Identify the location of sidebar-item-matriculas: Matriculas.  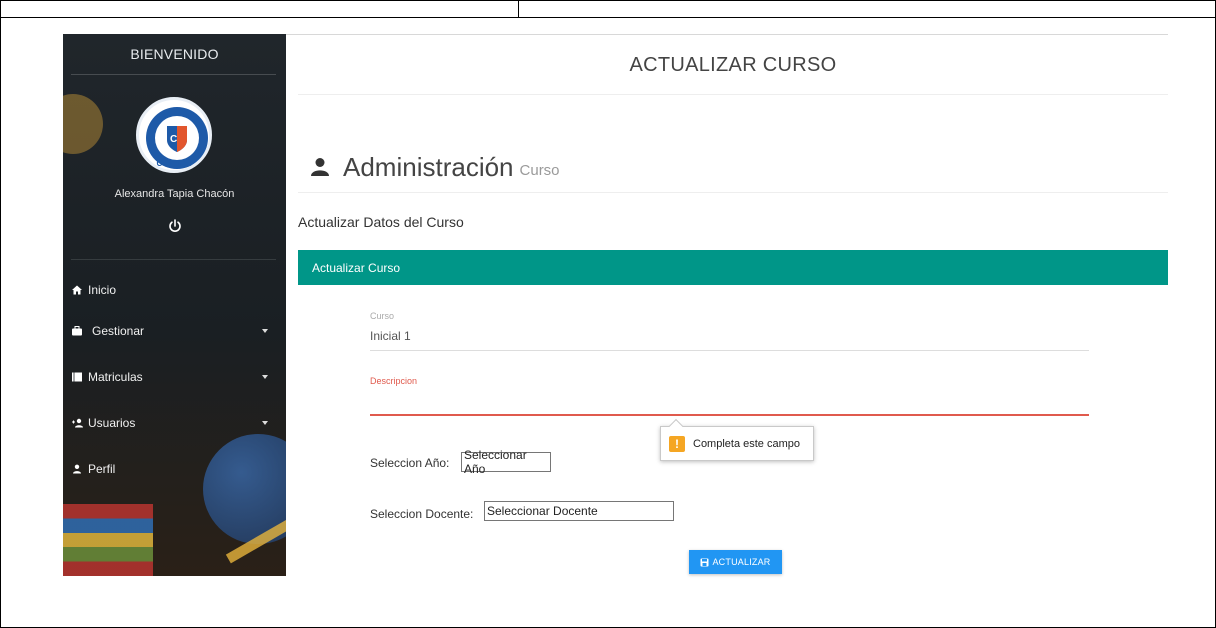
(174, 377).